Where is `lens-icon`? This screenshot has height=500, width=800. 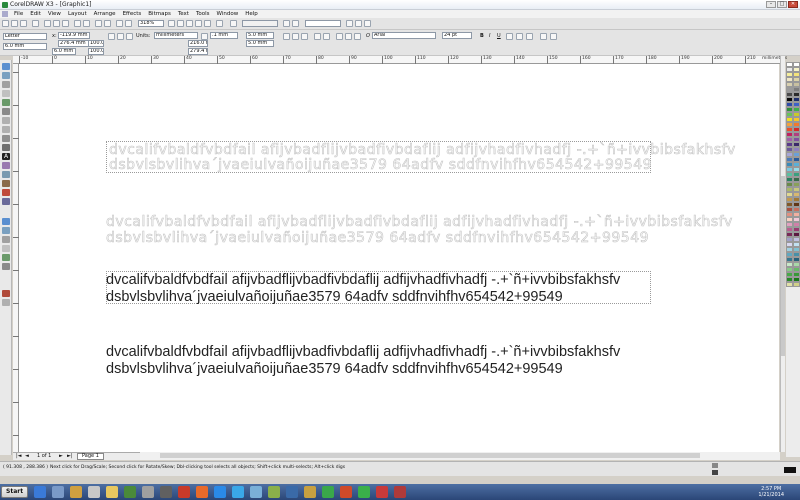 lens-icon is located at coordinates (6, 248).